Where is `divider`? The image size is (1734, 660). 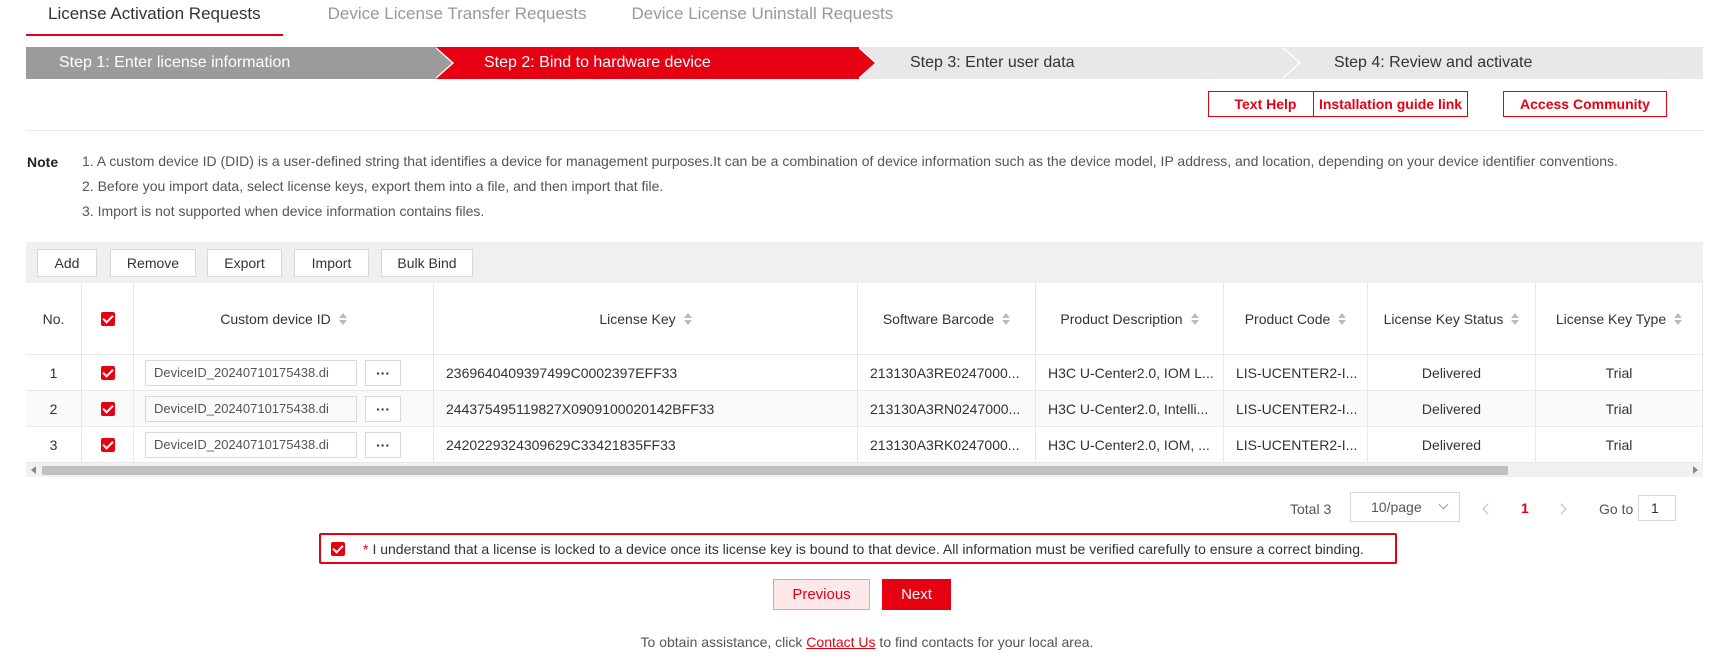
divider is located at coordinates (864, 130).